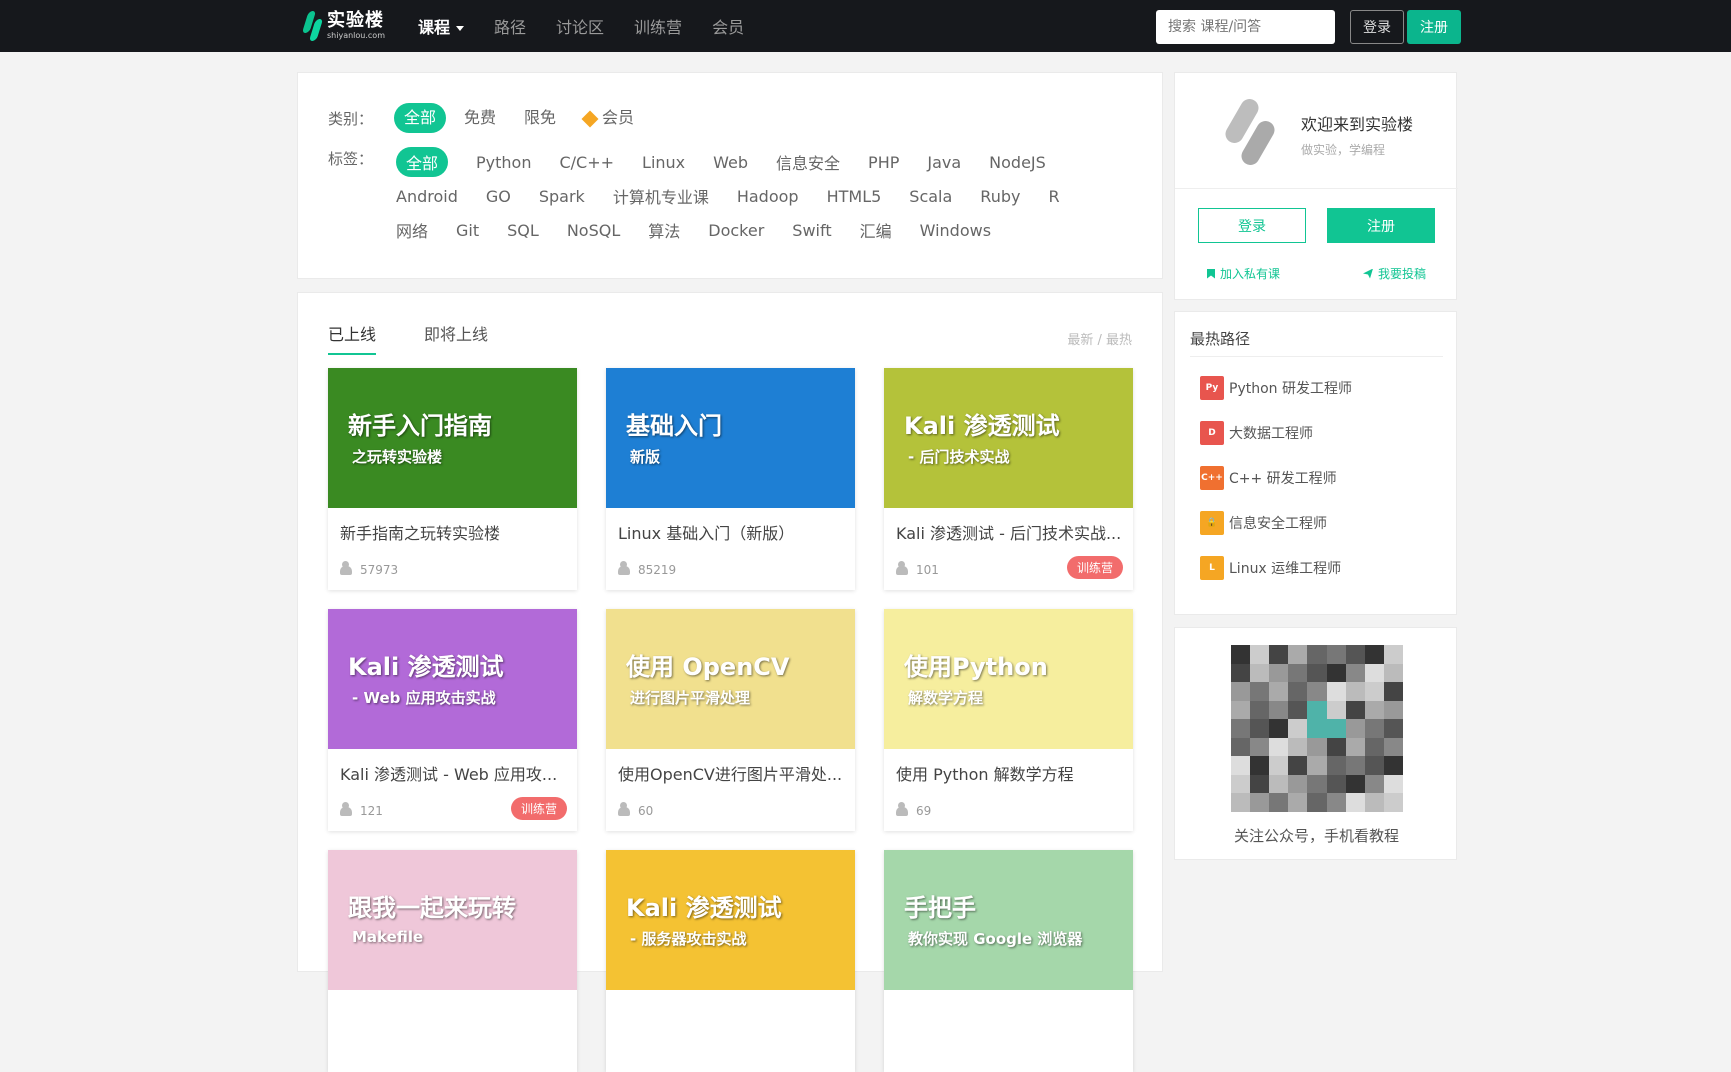 This screenshot has height=1072, width=1731. What do you see at coordinates (498, 196) in the screenshot?
I see `tag-item: GO` at bounding box center [498, 196].